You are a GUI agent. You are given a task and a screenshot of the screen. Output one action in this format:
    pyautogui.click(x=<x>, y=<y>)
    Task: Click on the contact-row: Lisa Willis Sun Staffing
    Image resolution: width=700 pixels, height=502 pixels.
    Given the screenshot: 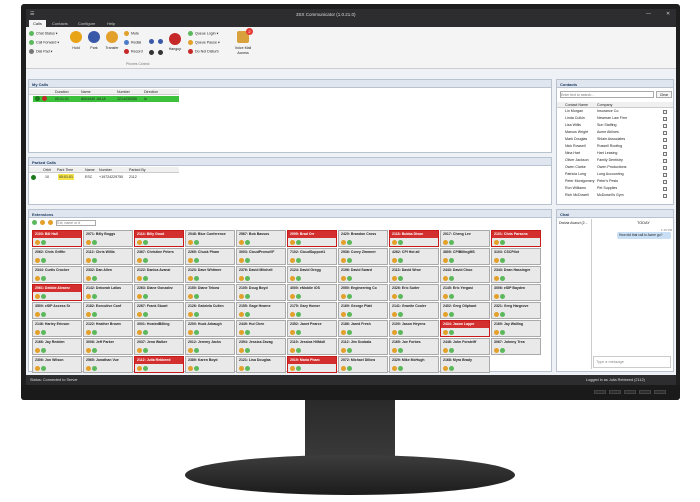 What is the action you would take?
    pyautogui.click(x=616, y=126)
    